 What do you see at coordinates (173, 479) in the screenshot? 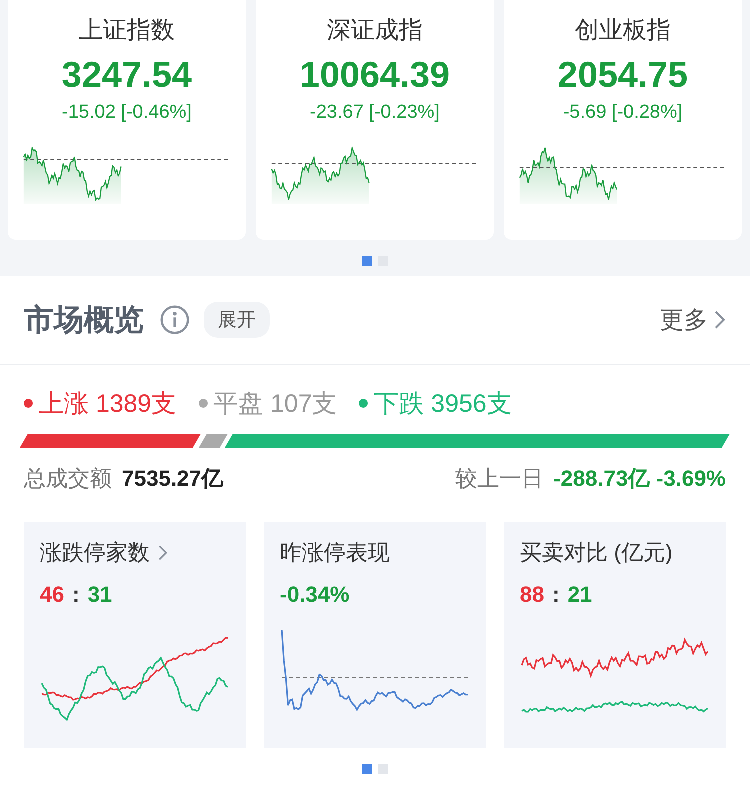
I see `turnover-value: 7535.27亿` at bounding box center [173, 479].